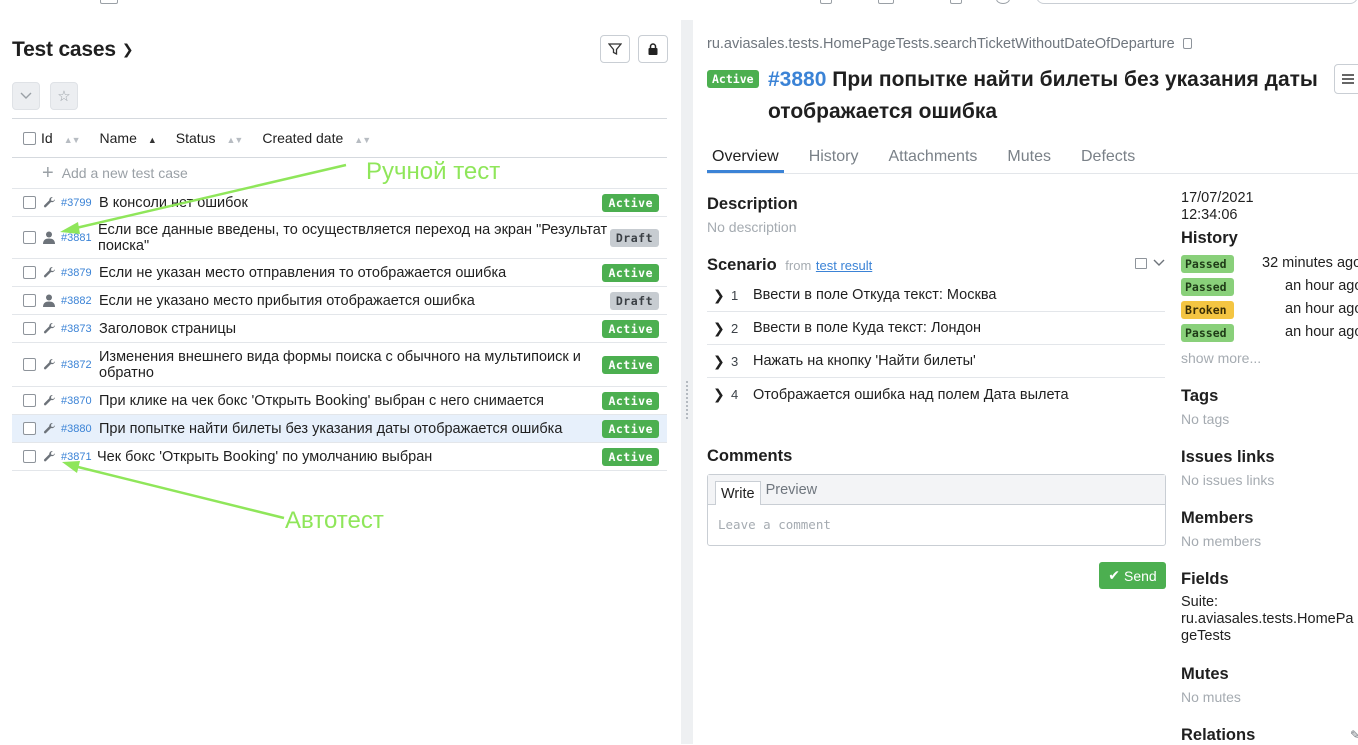  What do you see at coordinates (203, 341) in the screenshot?
I see `annotation-arrows` at bounding box center [203, 341].